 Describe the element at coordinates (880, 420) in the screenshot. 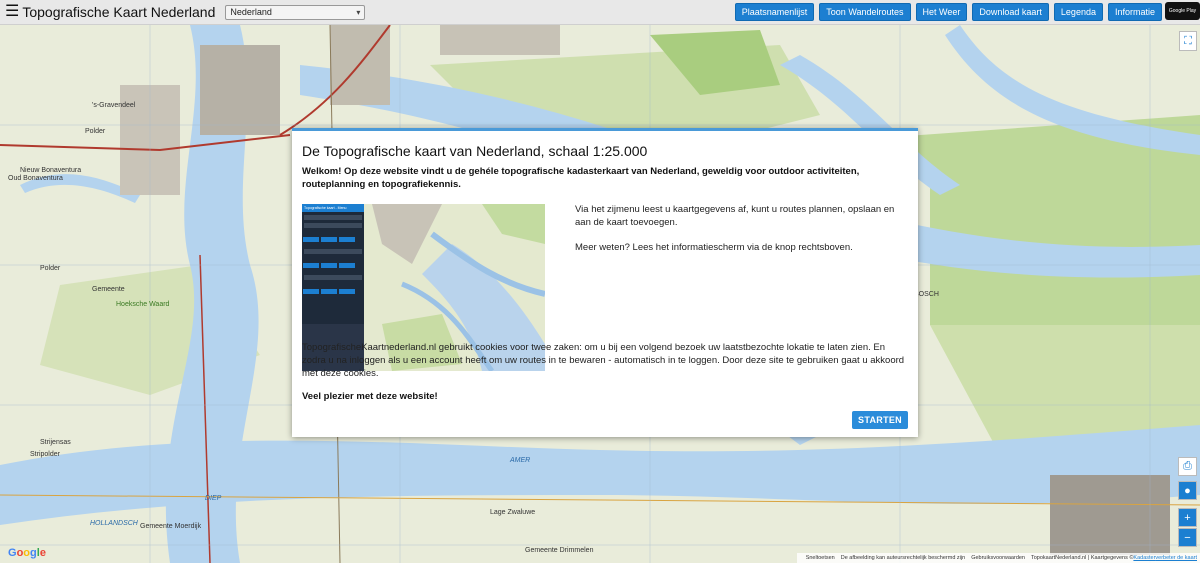

I see `start-button: STARTEN` at that location.